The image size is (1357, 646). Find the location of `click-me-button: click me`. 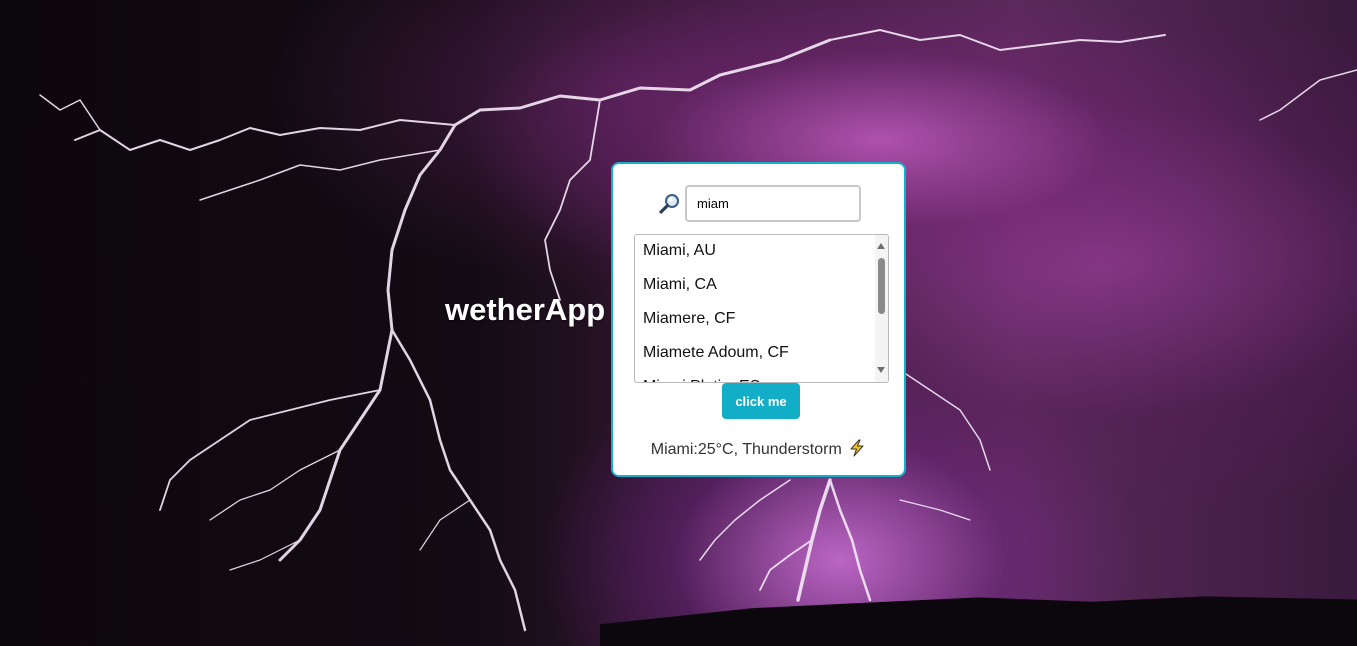

click-me-button: click me is located at coordinates (761, 401).